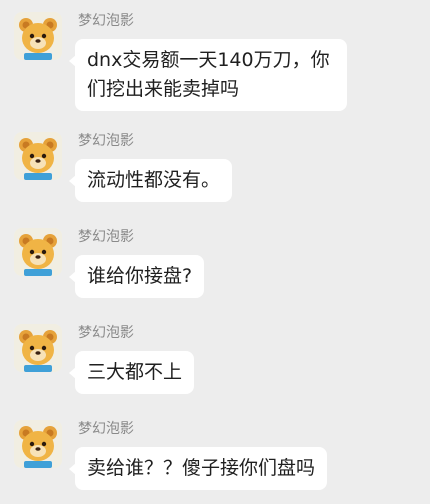 This screenshot has height=504, width=430. I want to click on message-bubble: 谁给你接盘?, so click(136, 276).